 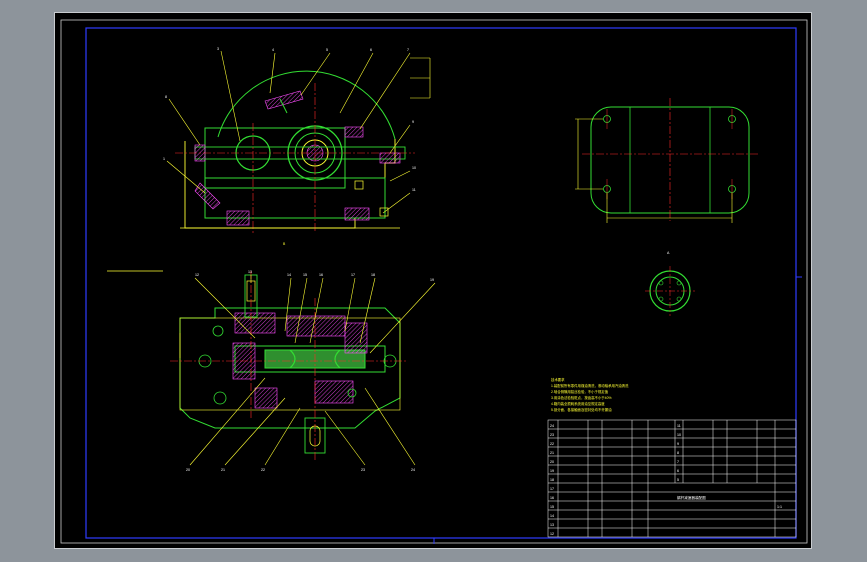 I want to click on tech-req-line-4: 4.箱内装全损耗系统用油至规定高度, so click(x=578, y=403).